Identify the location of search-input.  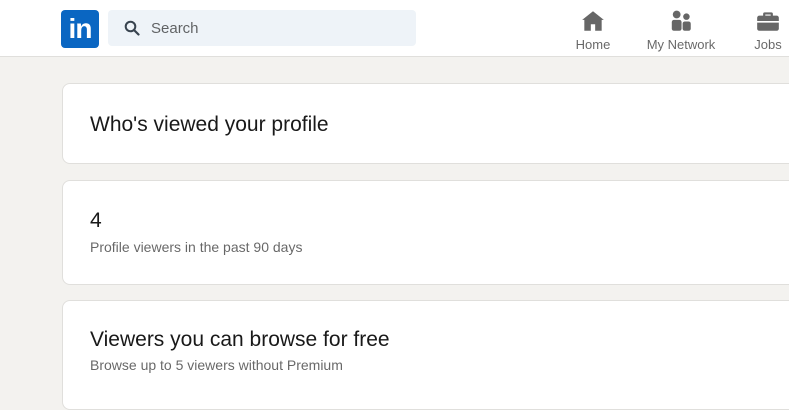
(276, 28).